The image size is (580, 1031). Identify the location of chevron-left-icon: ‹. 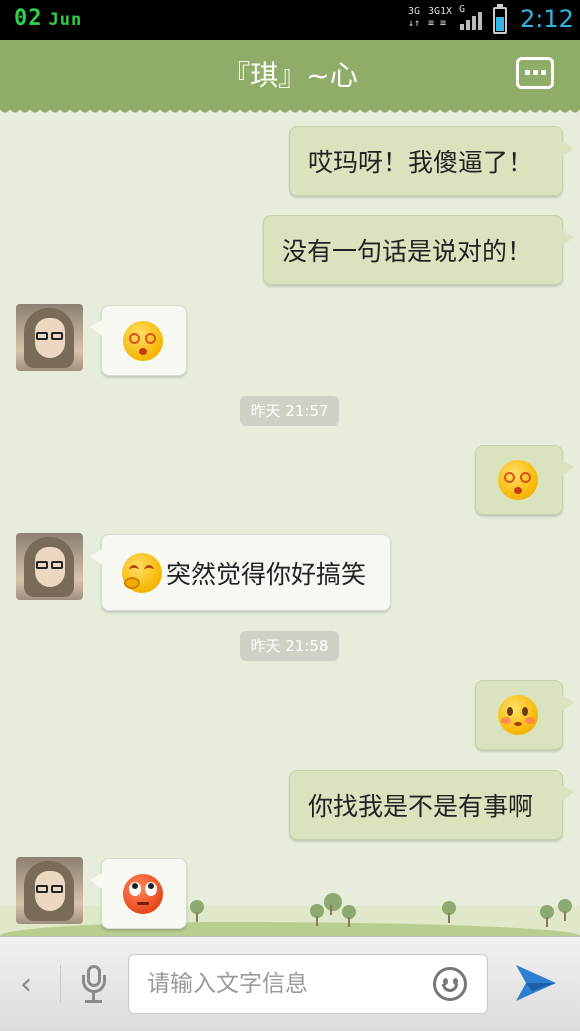
(26, 984).